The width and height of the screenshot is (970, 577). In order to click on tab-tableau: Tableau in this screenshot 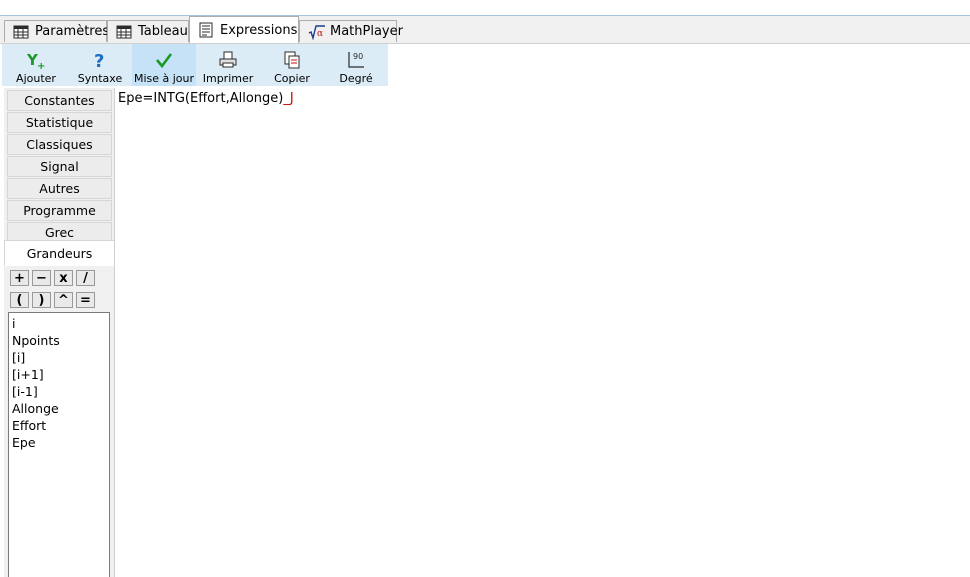, I will do `click(148, 31)`.